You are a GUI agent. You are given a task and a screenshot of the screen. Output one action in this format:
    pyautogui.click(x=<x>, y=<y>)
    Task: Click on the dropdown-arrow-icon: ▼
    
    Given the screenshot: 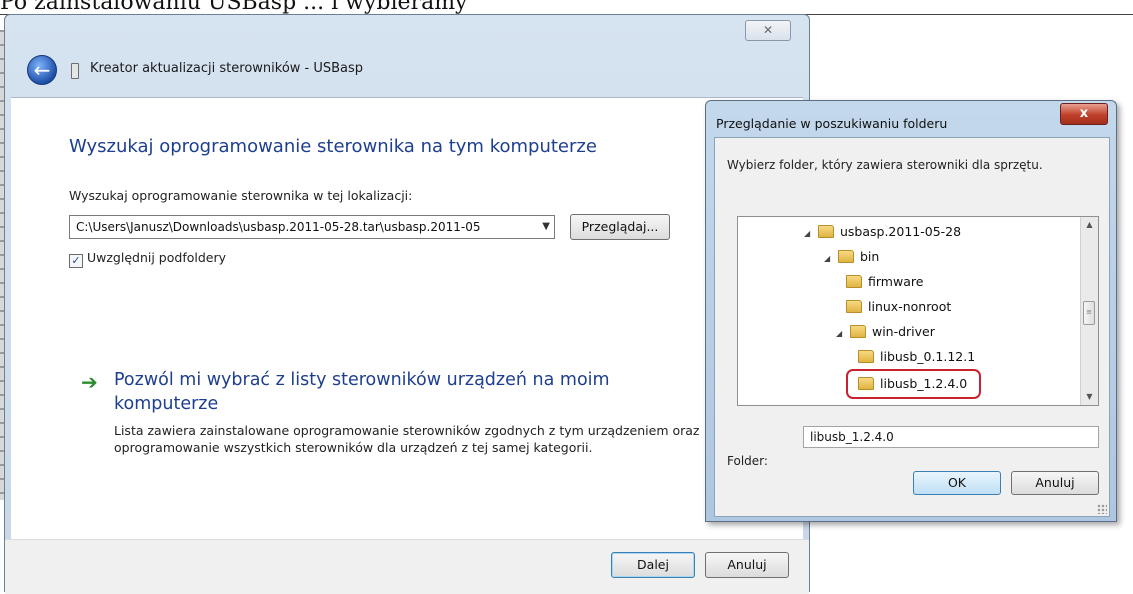 What is the action you would take?
    pyautogui.click(x=546, y=227)
    